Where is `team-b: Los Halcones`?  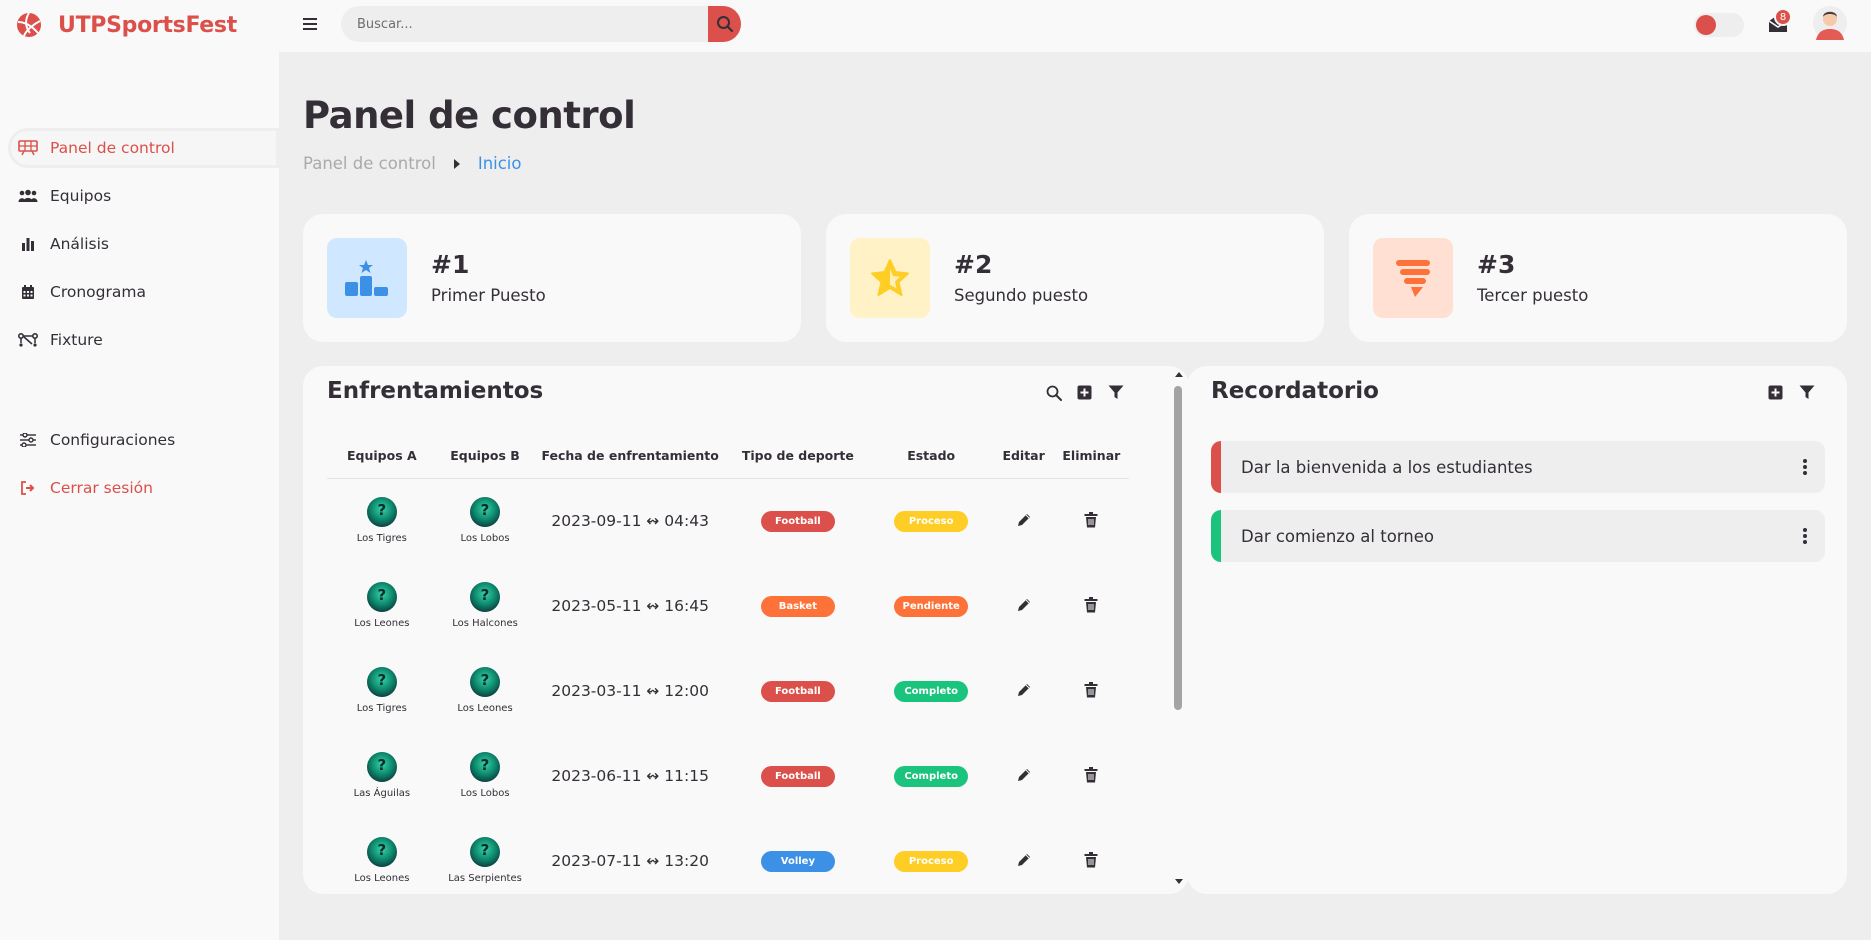 team-b: Los Halcones is located at coordinates (485, 605).